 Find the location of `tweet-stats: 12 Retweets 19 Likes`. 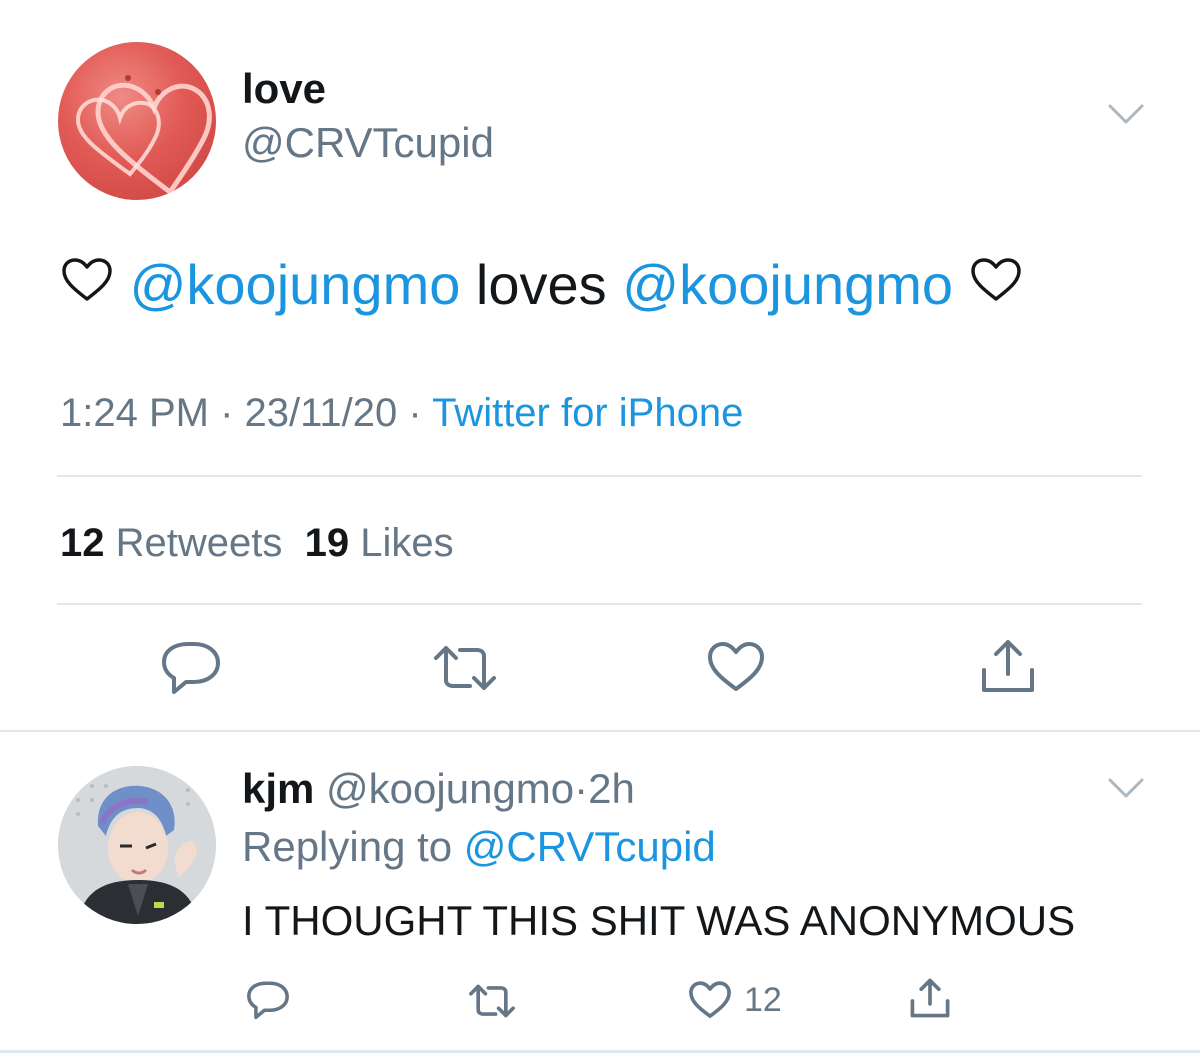

tweet-stats: 12 Retweets 19 Likes is located at coordinates (257, 543).